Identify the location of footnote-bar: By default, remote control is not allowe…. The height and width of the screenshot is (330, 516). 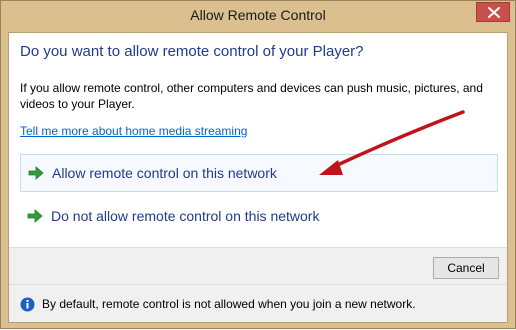
(258, 303).